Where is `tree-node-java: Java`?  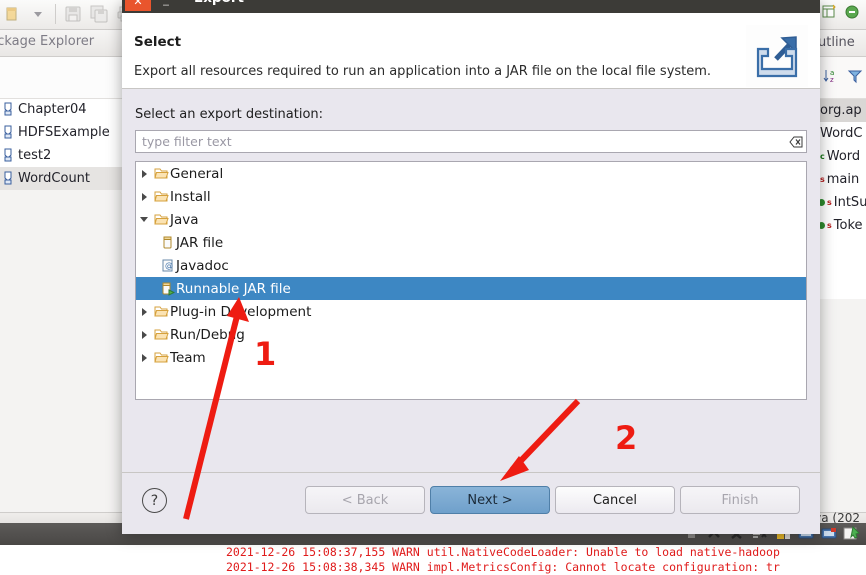 tree-node-java: Java is located at coordinates (471, 219).